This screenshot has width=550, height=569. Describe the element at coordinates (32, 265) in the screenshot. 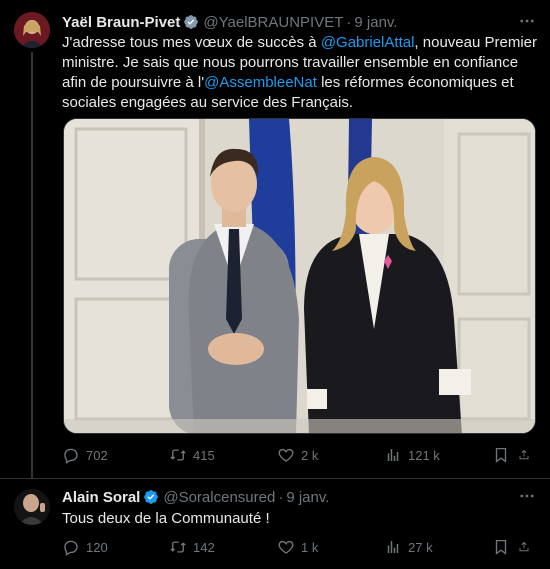

I see `thread-line` at that location.